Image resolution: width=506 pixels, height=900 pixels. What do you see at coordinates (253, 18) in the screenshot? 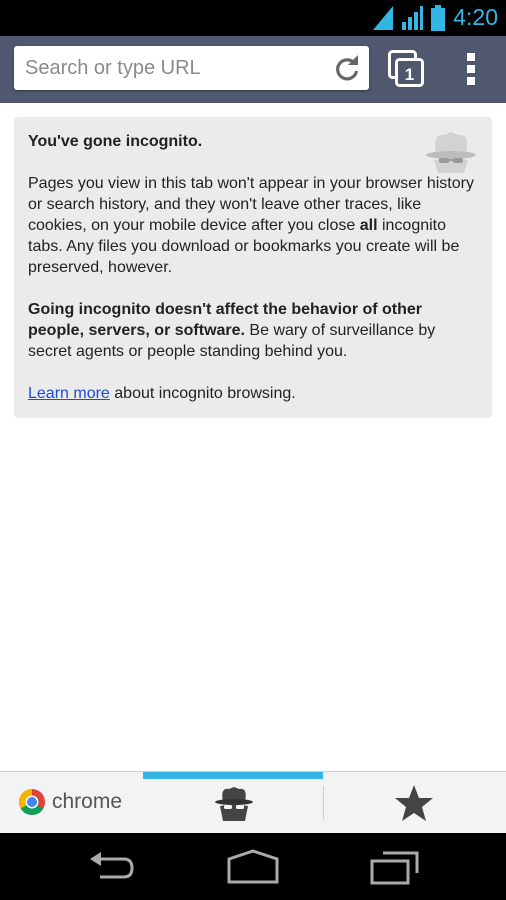
I see `status-bar: 4:20` at bounding box center [253, 18].